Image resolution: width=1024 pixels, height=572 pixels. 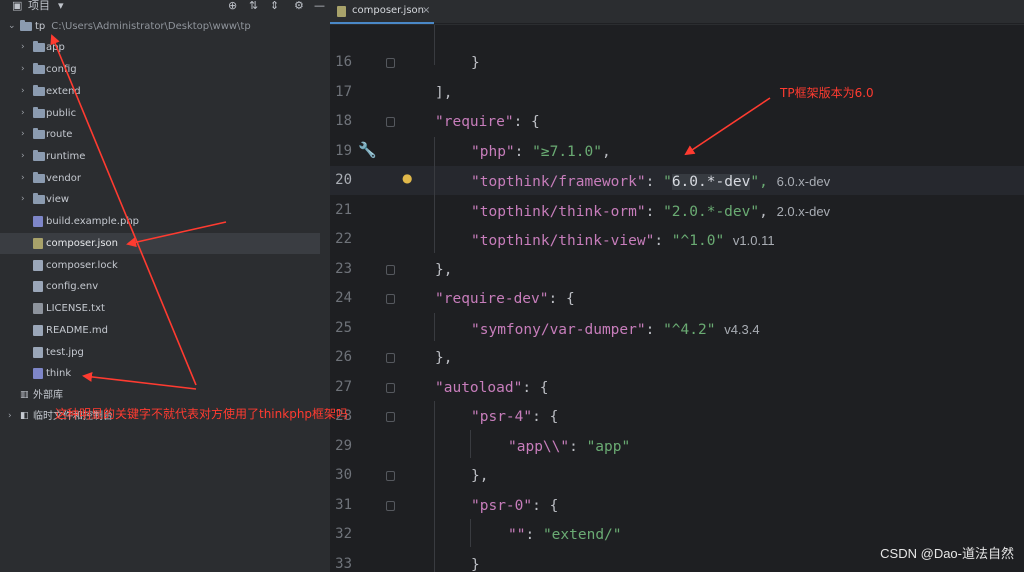 I want to click on tree-folder-config: › config, so click(x=160, y=69).